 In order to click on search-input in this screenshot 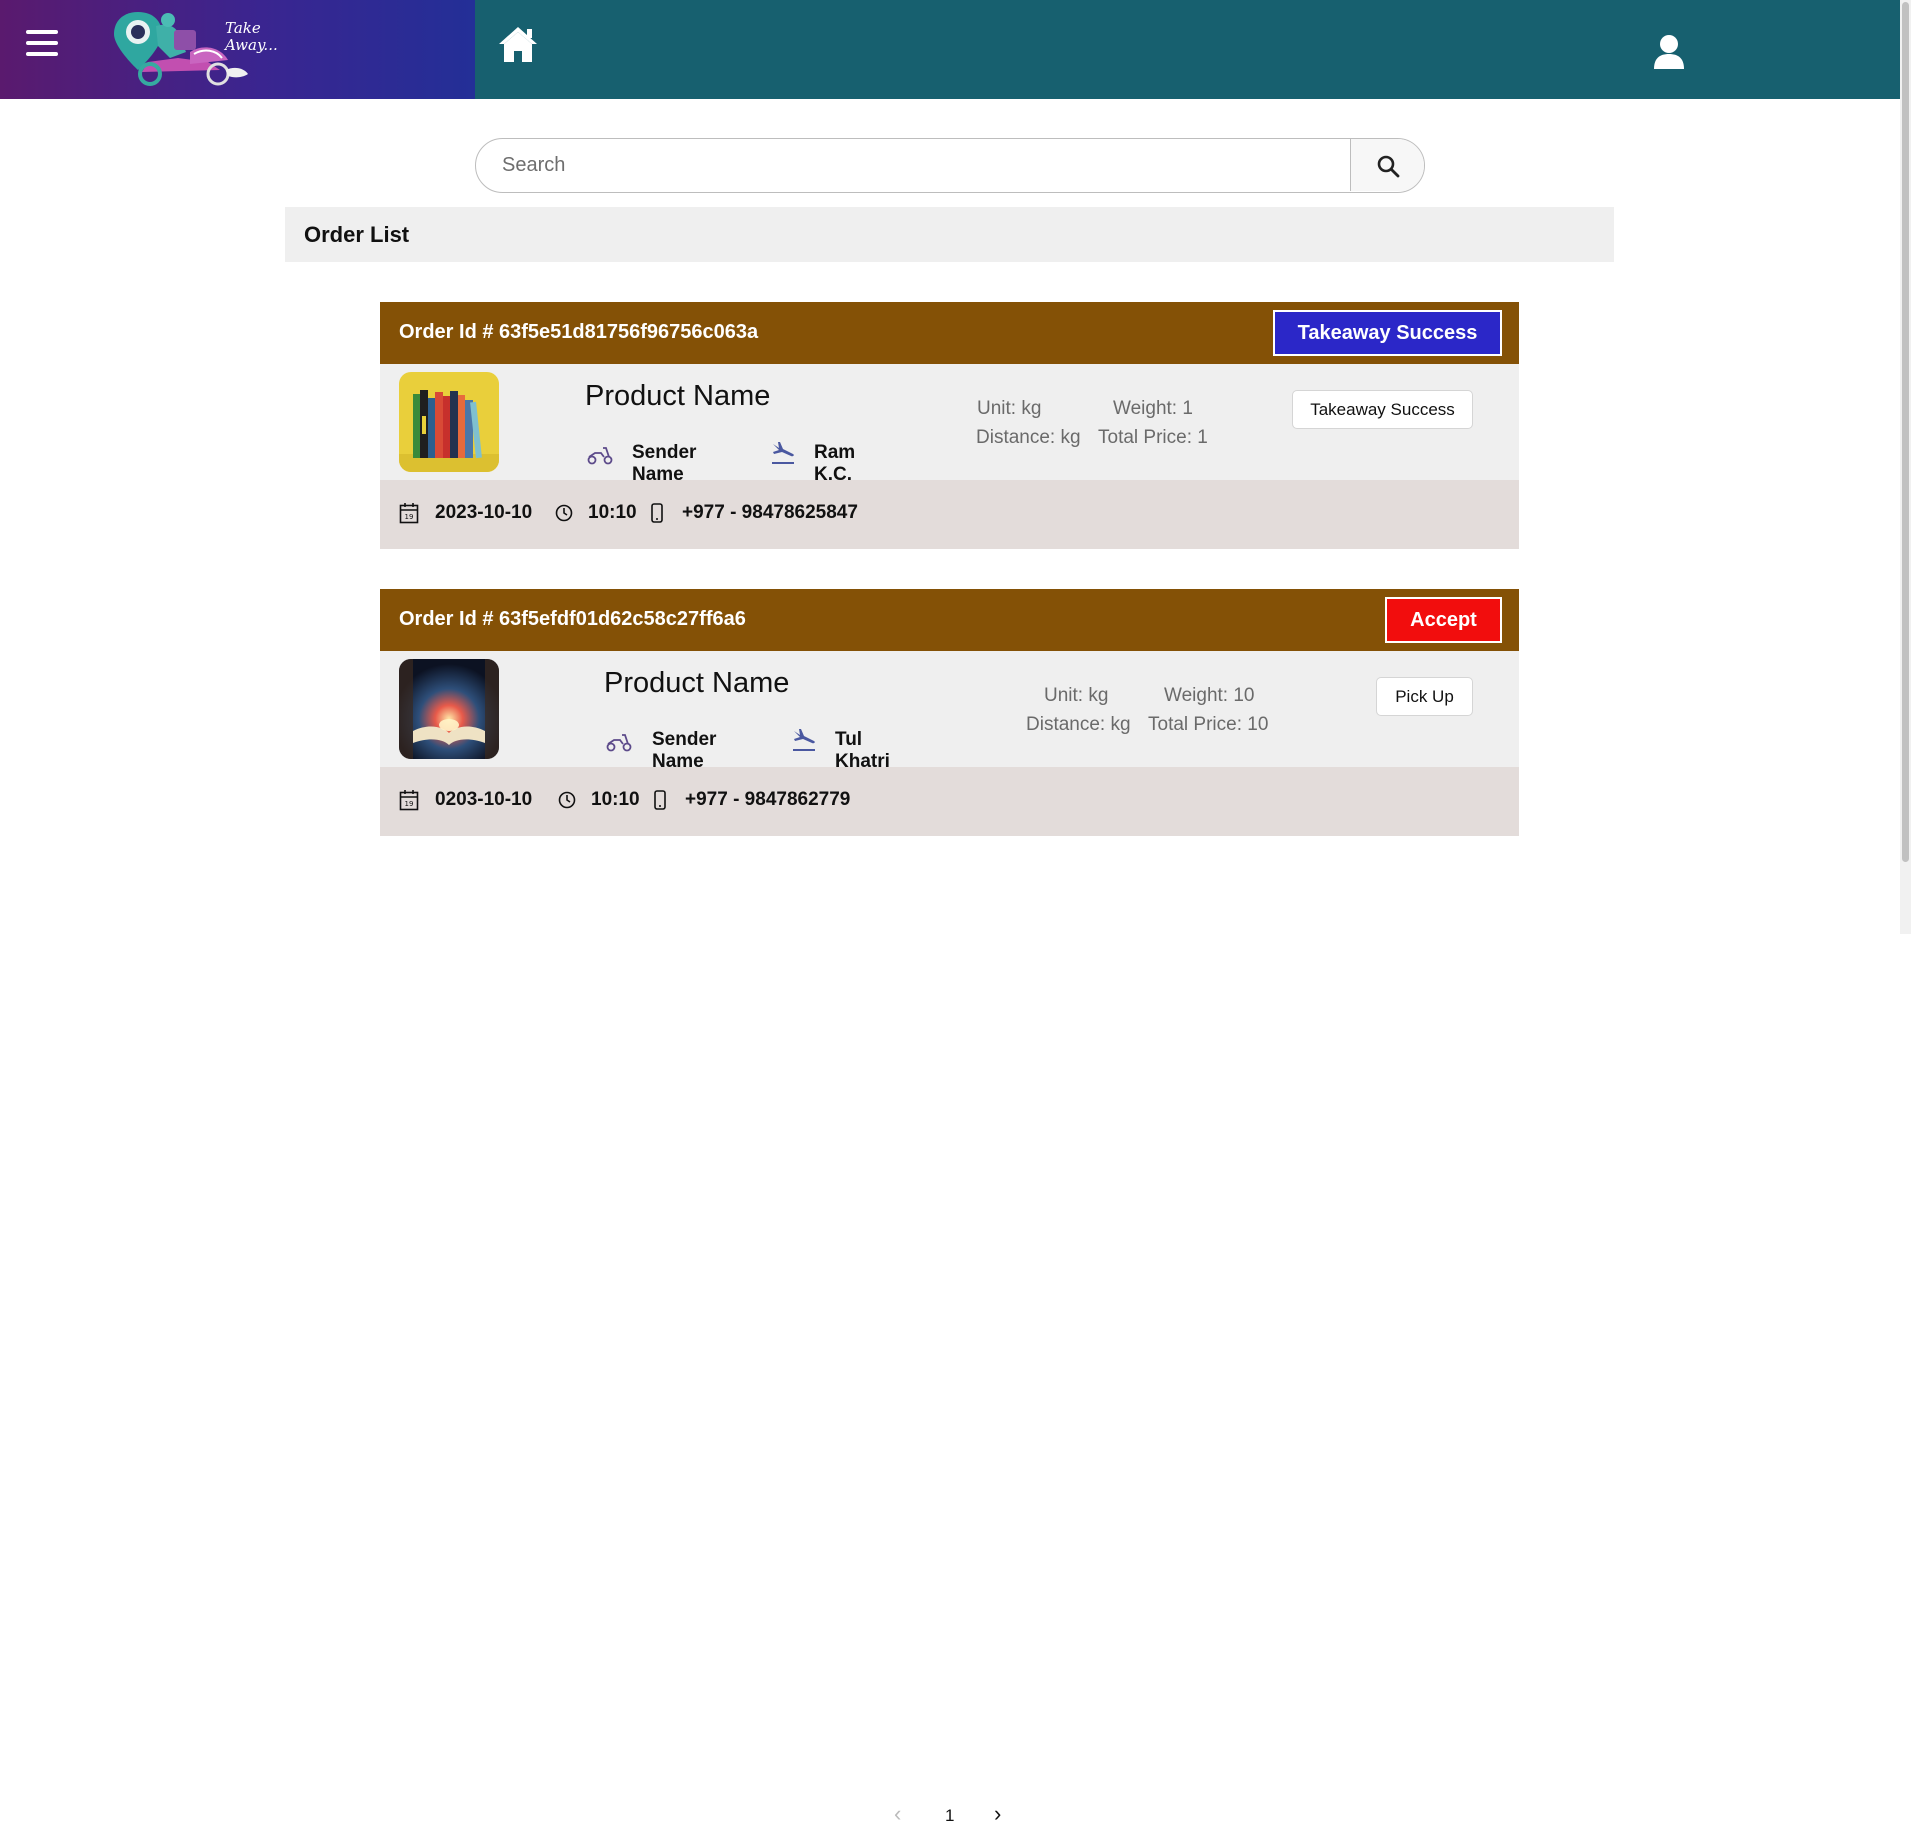, I will do `click(913, 165)`.